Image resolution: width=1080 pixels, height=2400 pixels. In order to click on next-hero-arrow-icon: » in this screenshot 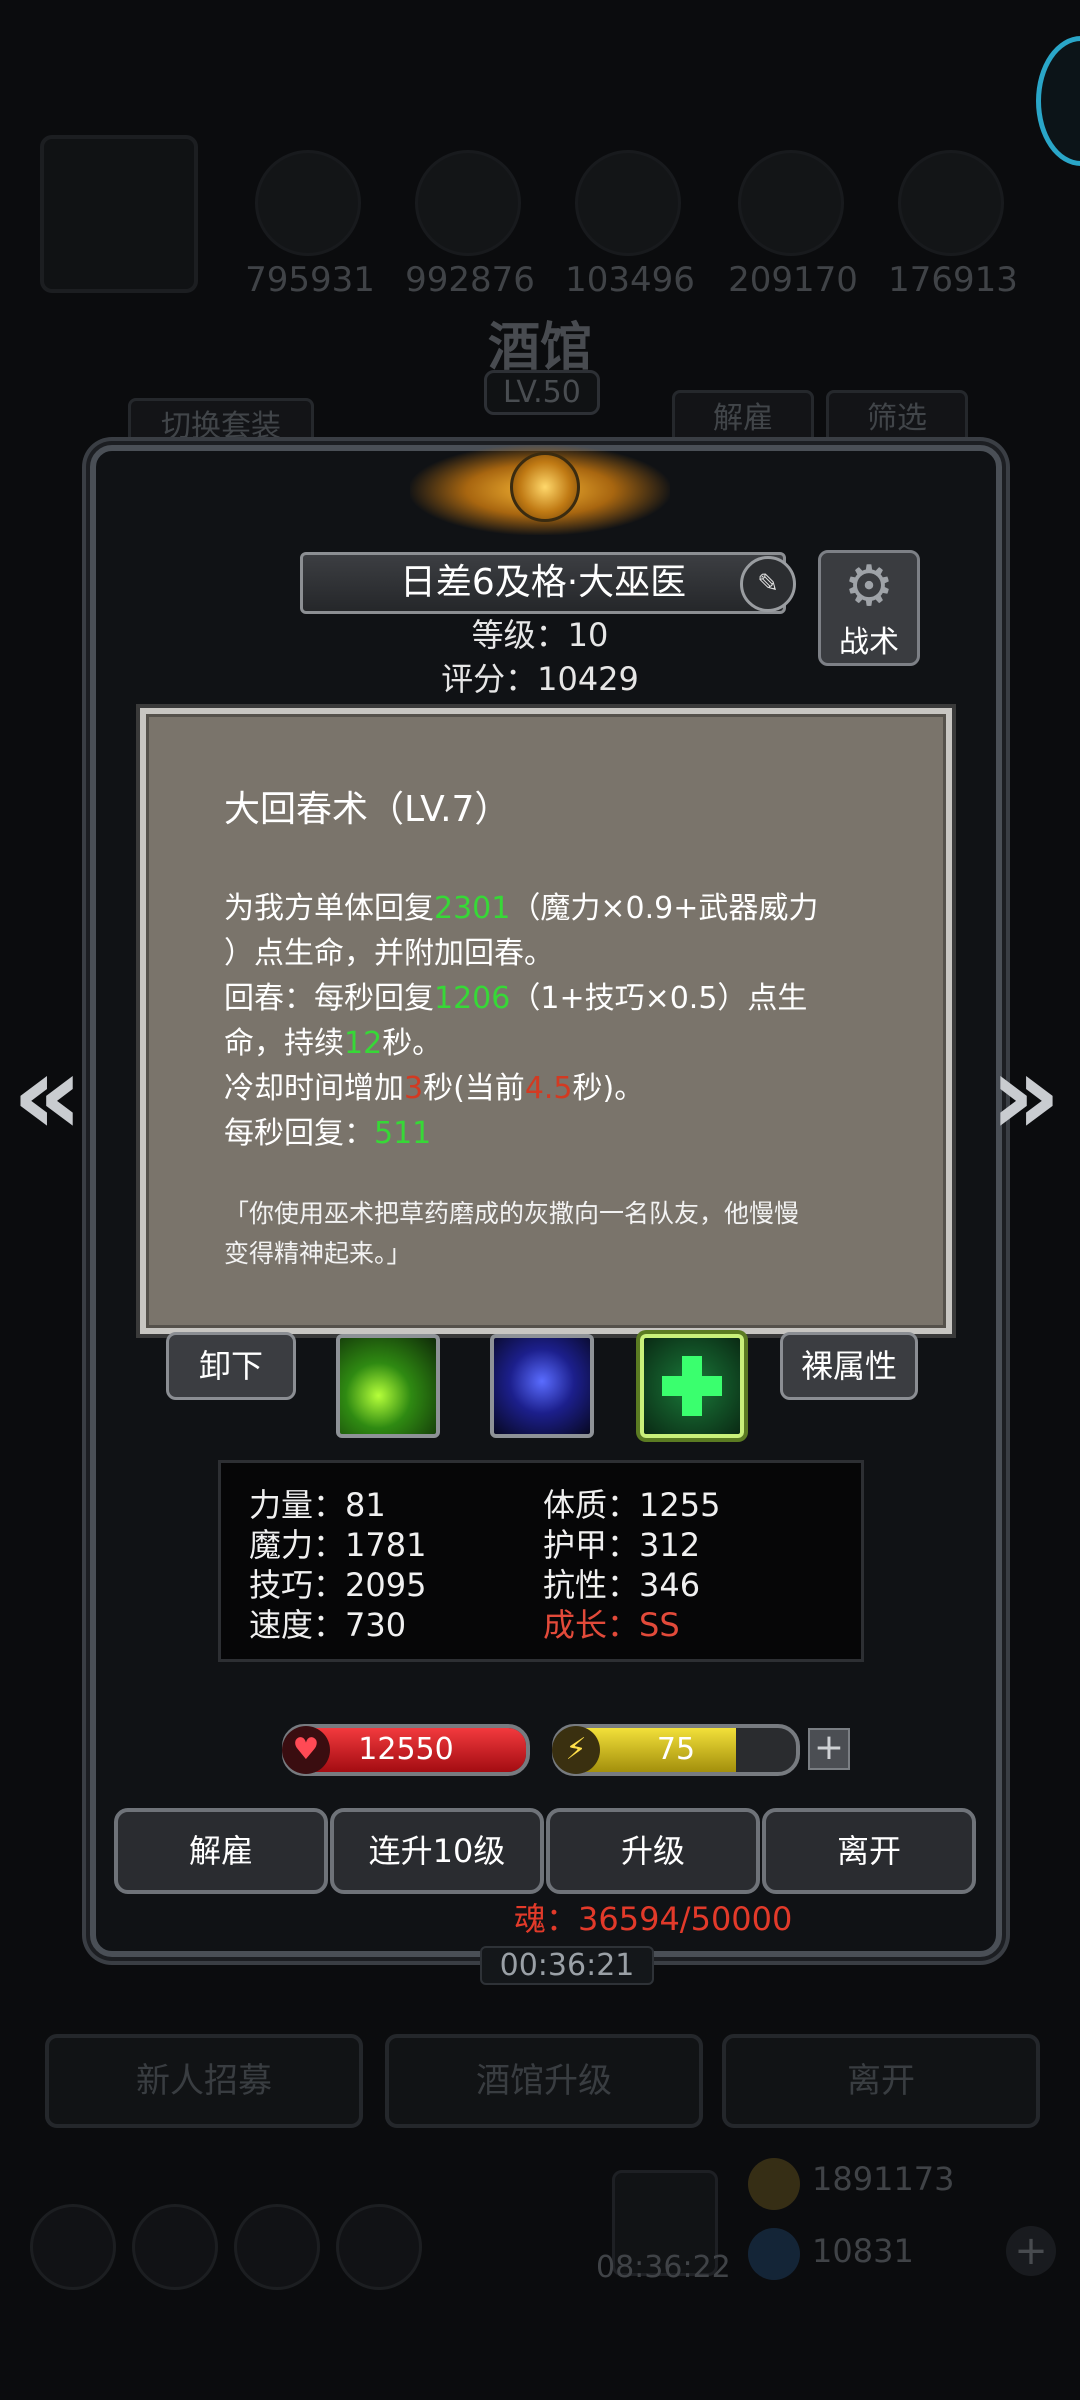, I will do `click(1025, 1095)`.